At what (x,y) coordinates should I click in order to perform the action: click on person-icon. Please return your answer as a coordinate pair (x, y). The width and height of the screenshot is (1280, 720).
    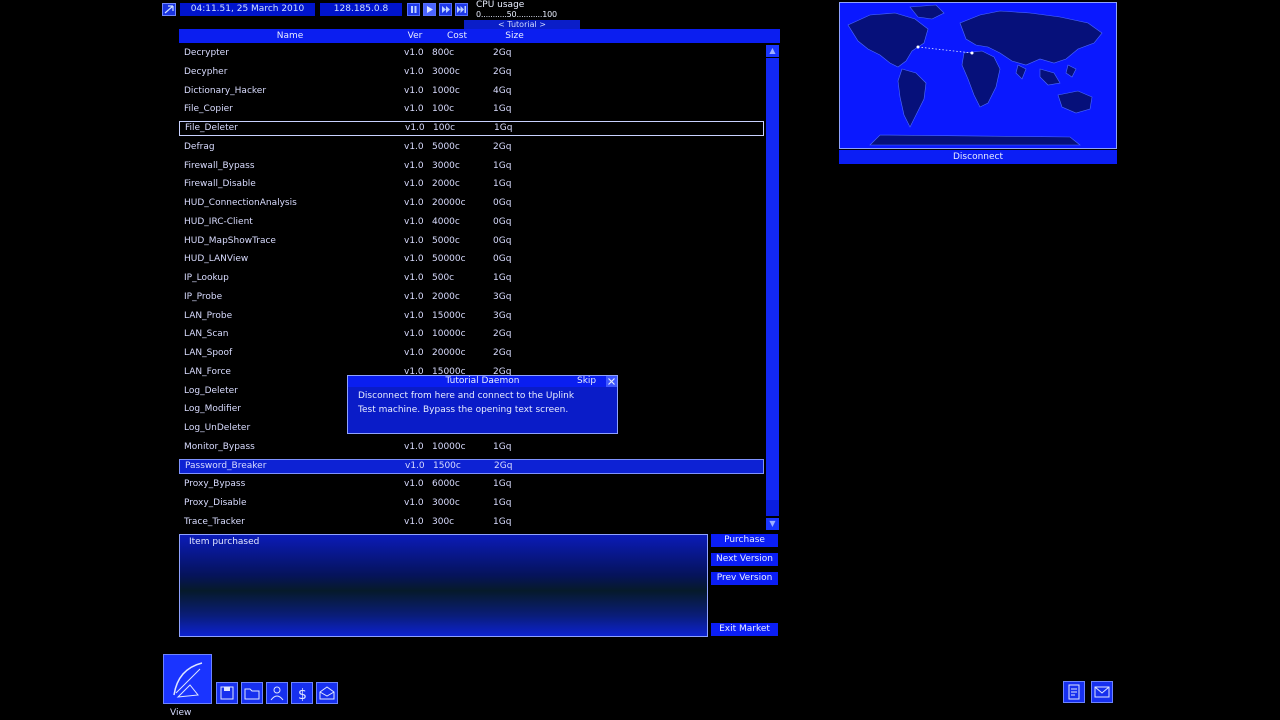
    Looking at the image, I should click on (277, 693).